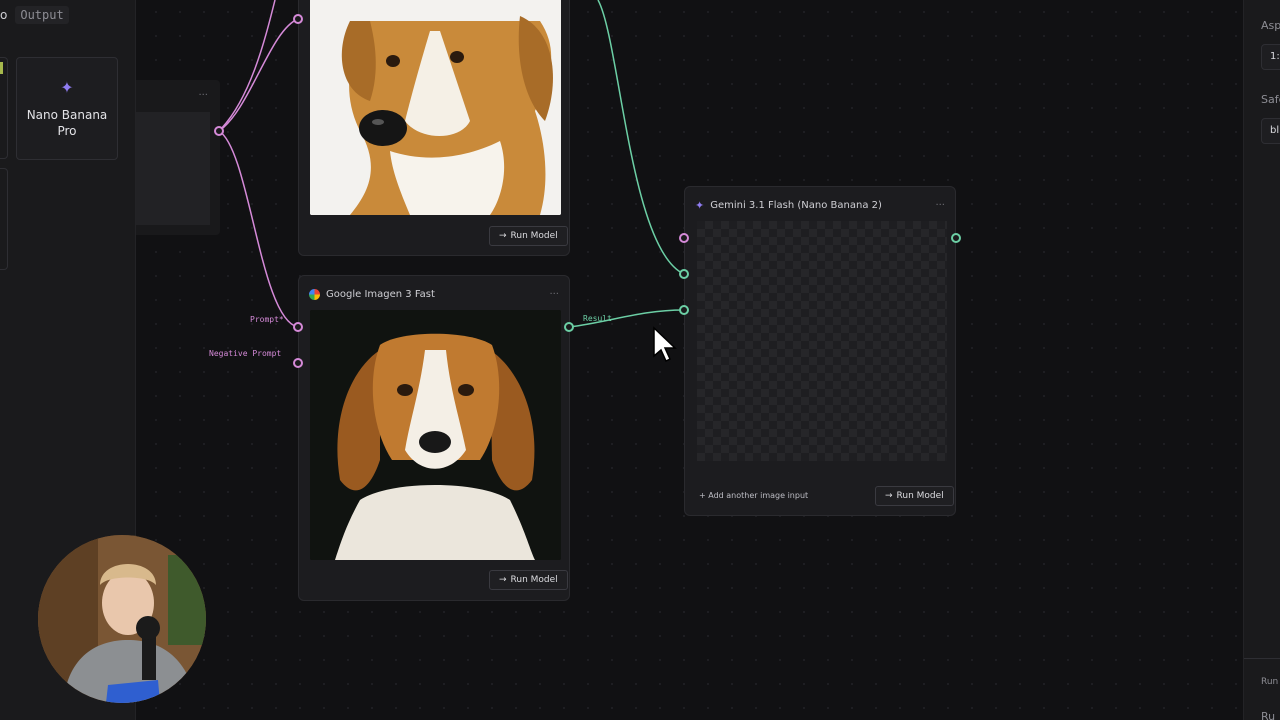 The width and height of the screenshot is (1280, 720). What do you see at coordinates (247, 66) in the screenshot?
I see `wire-top-to-ghost` at bounding box center [247, 66].